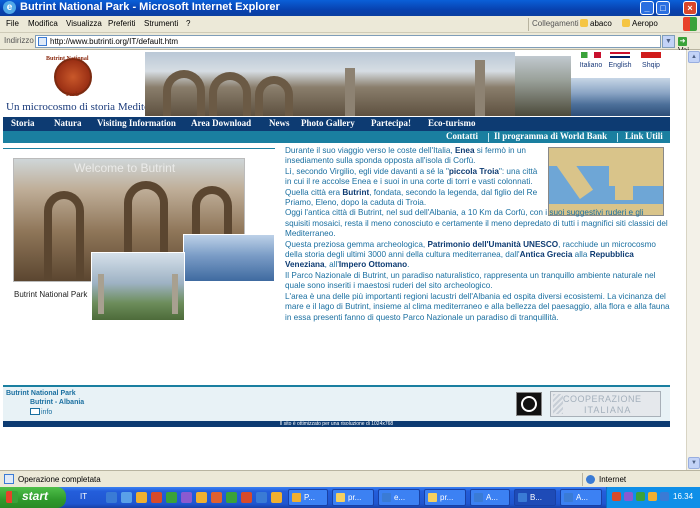 Image resolution: width=700 pixels, height=508 pixels. Describe the element at coordinates (543, 86) in the screenshot. I see `header-side-photo` at that location.